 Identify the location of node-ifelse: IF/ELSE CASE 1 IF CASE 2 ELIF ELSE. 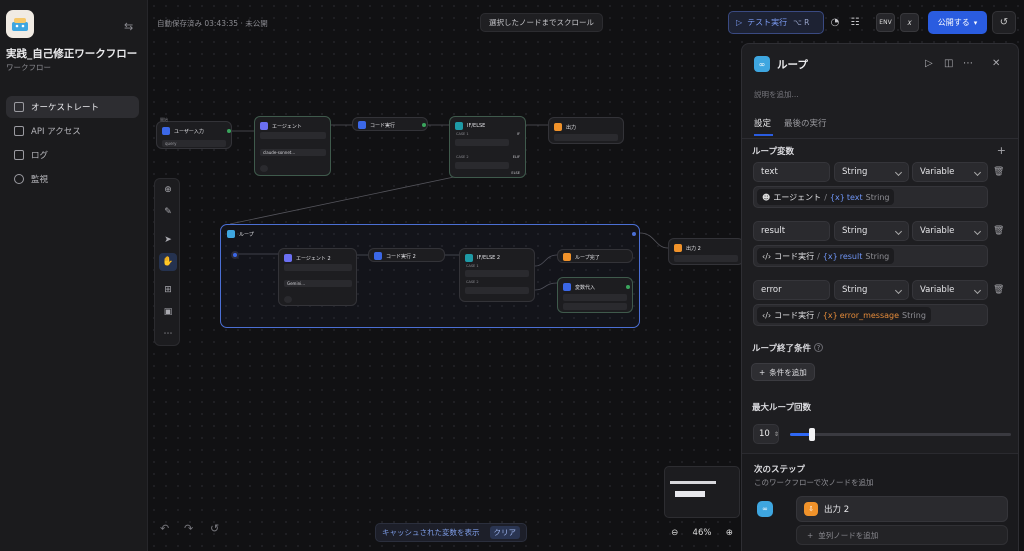
(487, 147).